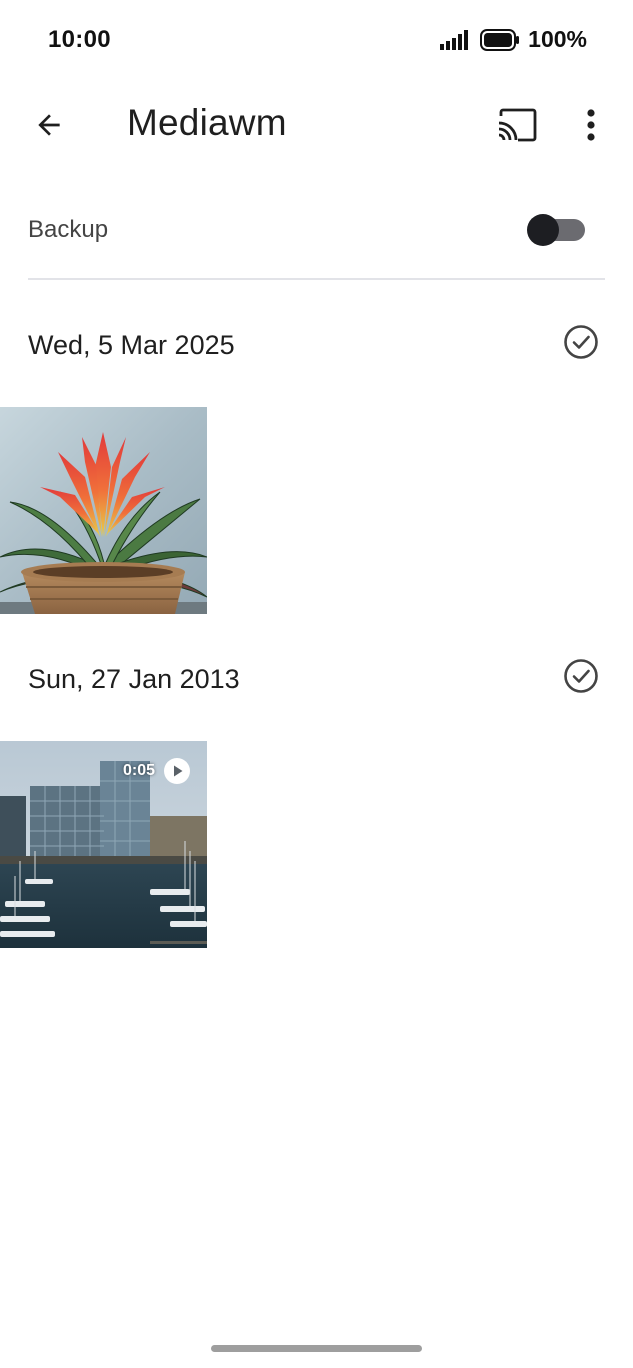 This screenshot has width=633, height=1368. Describe the element at coordinates (207, 122) in the screenshot. I see `page-title: Mediawm` at that location.